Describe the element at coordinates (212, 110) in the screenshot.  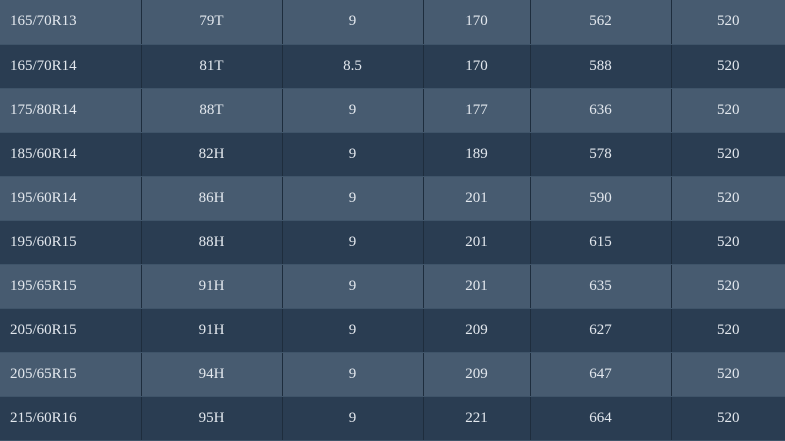
I see `cell-load-speed-index: 88T` at that location.